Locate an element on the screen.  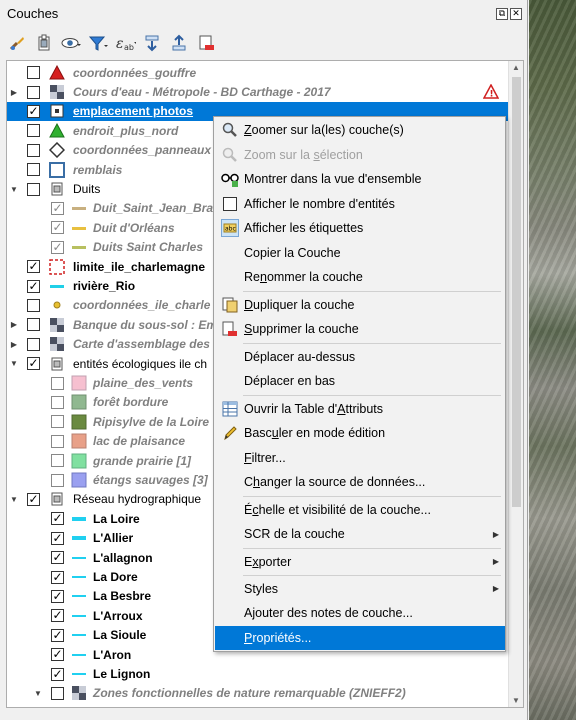
menu-zoom-to-layer: Zoomer sur la(les) couche(s) is located at coordinates (360, 130).